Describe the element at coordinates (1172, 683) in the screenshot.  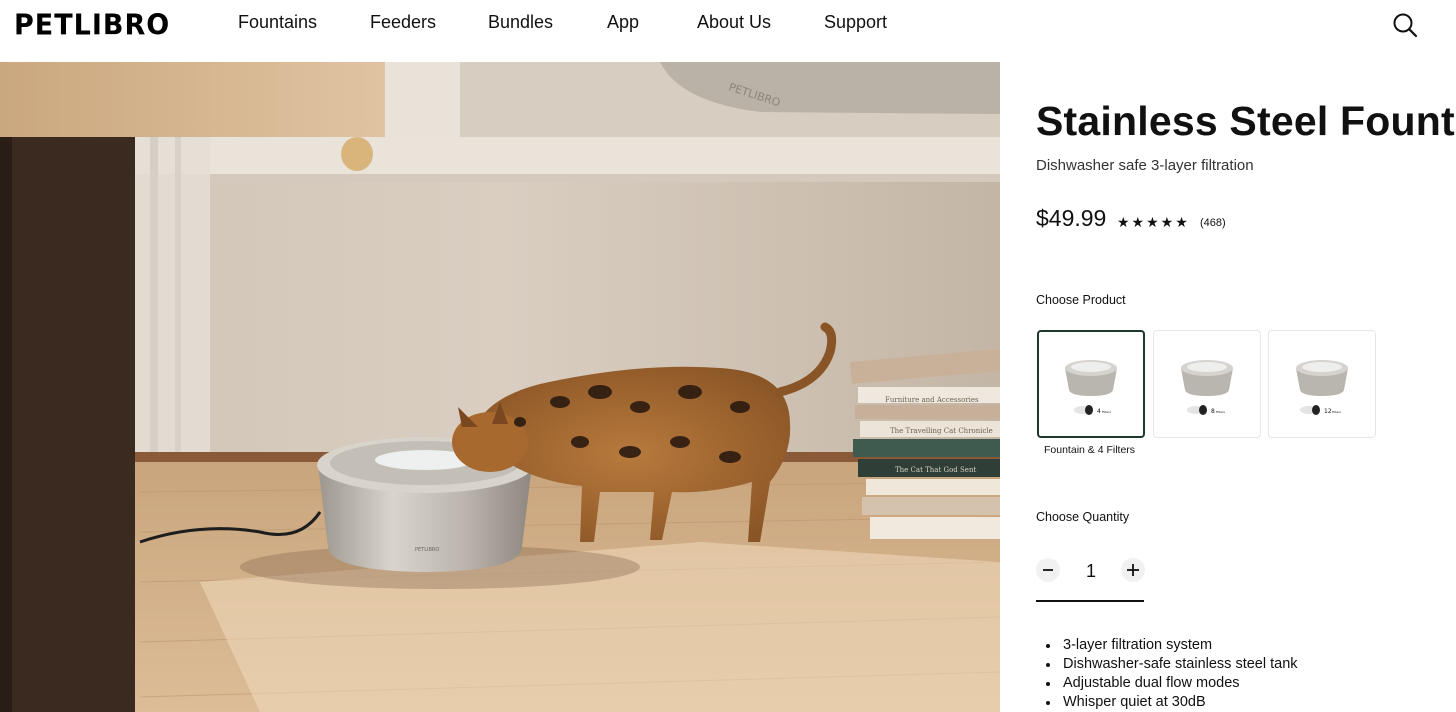
I see `feature-item: Adjustable dual flow modes` at that location.